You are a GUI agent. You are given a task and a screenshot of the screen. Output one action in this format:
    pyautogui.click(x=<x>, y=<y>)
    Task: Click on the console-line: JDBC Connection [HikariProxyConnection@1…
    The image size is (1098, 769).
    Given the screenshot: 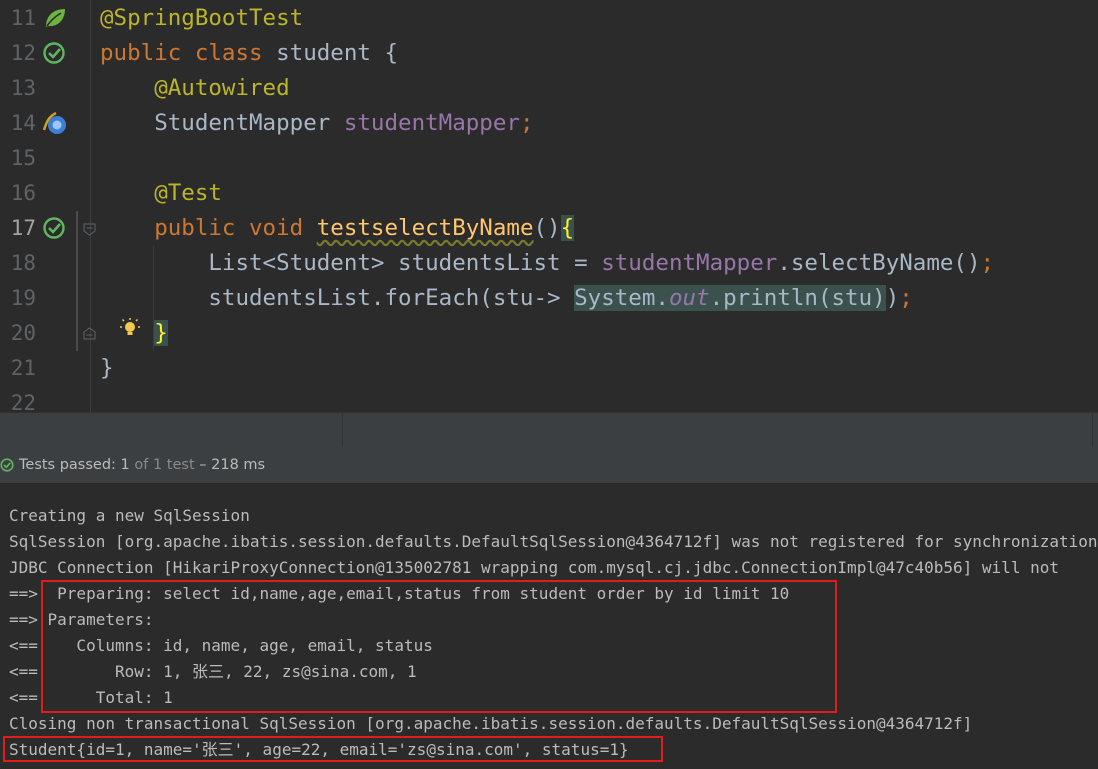 What is the action you would take?
    pyautogui.click(x=534, y=567)
    